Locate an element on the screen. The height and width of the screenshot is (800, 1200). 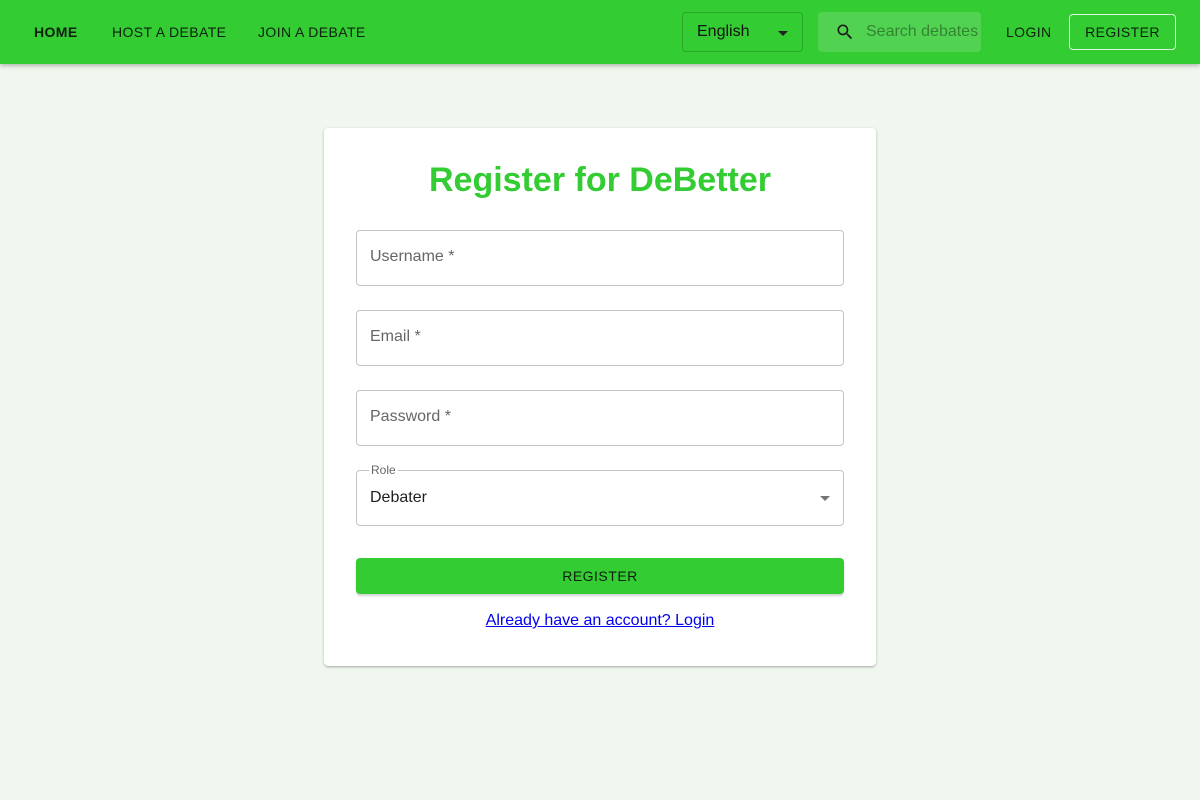
language-select: English is located at coordinates (742, 32).